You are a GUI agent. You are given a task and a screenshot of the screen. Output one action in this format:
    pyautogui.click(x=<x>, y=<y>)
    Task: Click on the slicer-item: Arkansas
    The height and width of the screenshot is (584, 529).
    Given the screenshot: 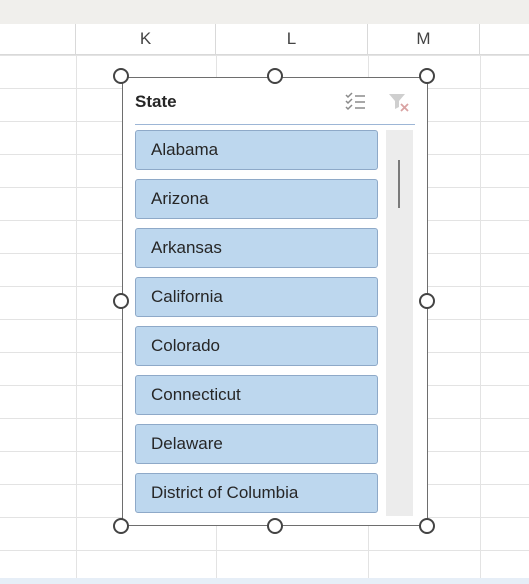 What is the action you would take?
    pyautogui.click(x=256, y=248)
    